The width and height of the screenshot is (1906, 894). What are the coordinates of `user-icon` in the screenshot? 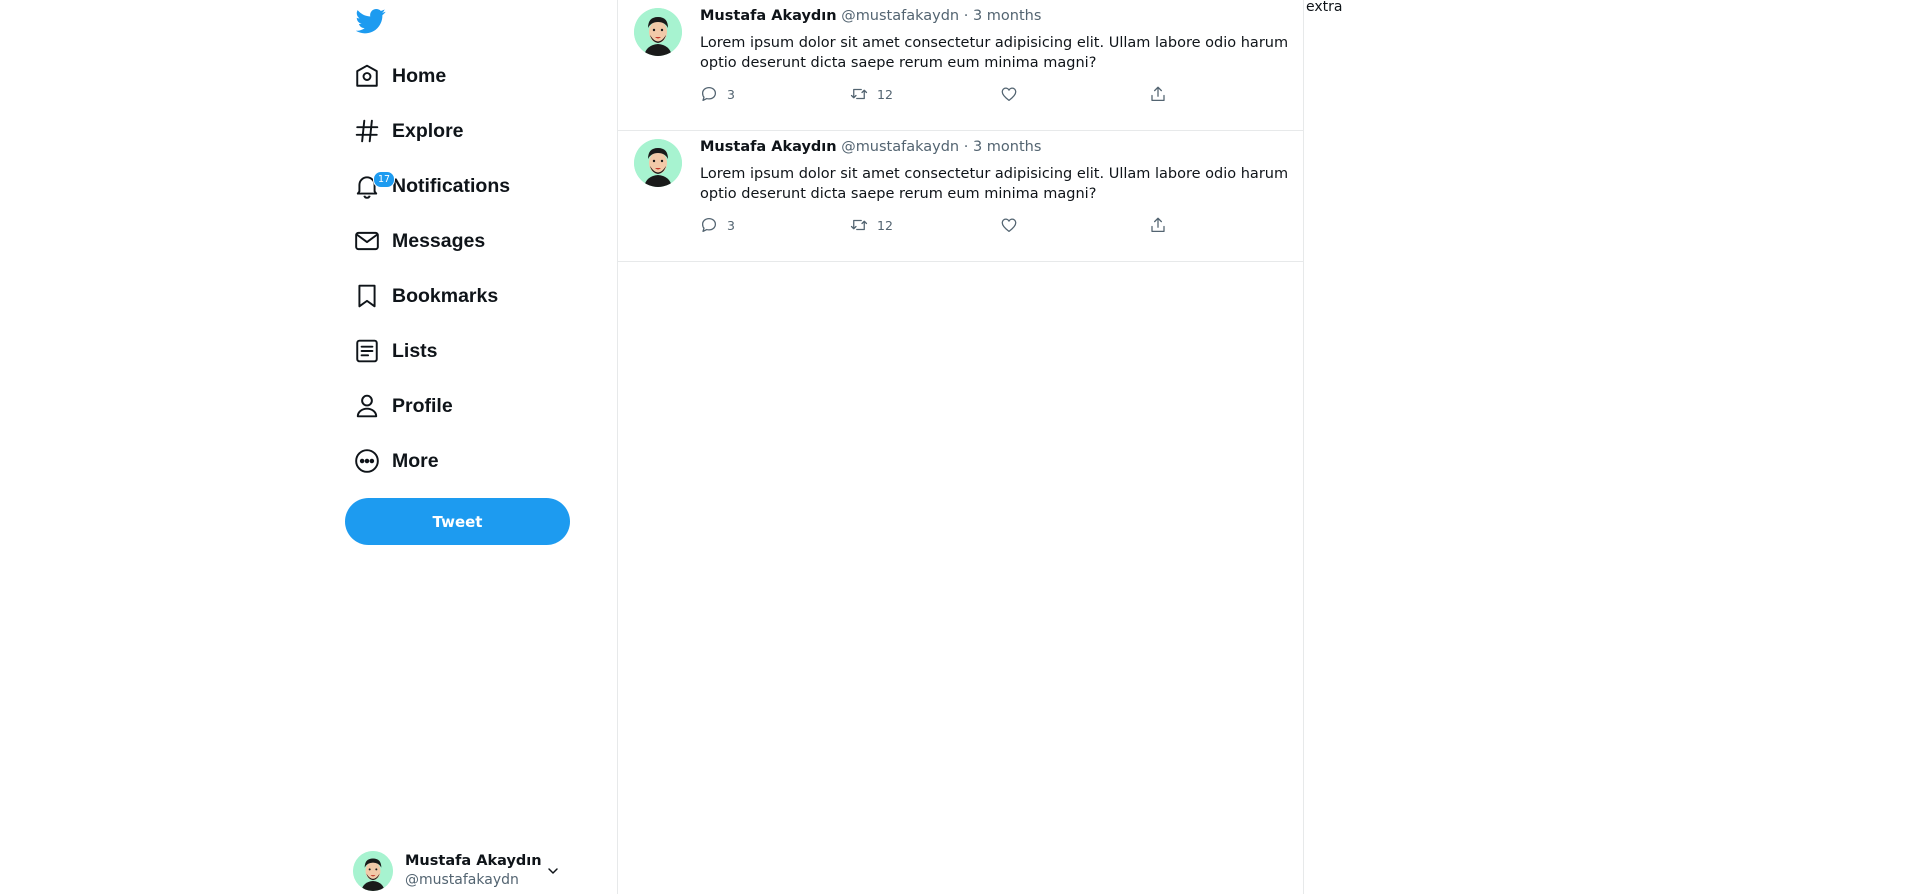 It's located at (362, 406).